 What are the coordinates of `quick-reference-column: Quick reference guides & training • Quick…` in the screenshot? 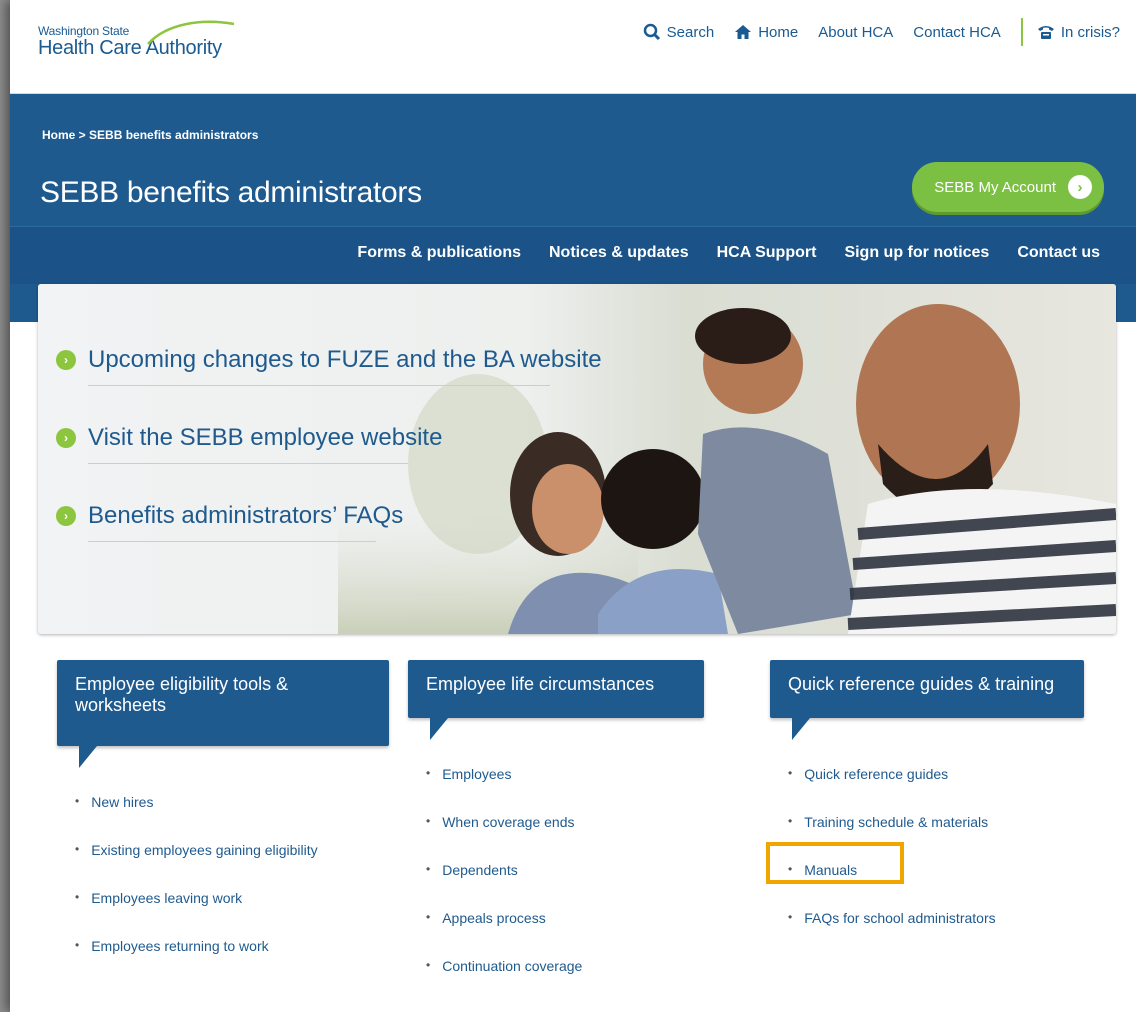 It's located at (927, 809).